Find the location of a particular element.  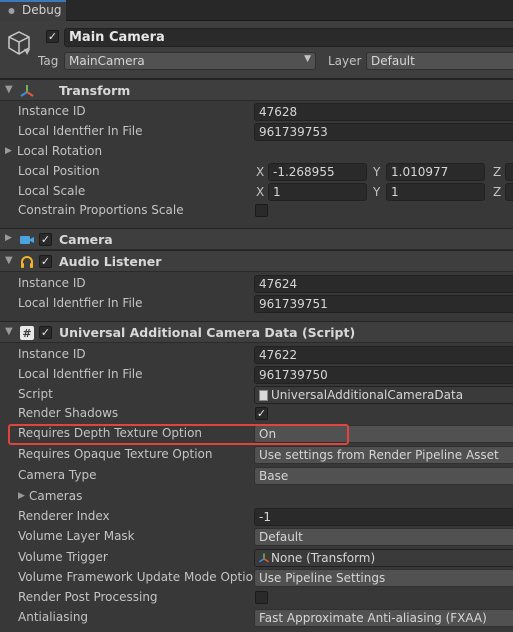

script-hash-icon: # is located at coordinates (27, 333).